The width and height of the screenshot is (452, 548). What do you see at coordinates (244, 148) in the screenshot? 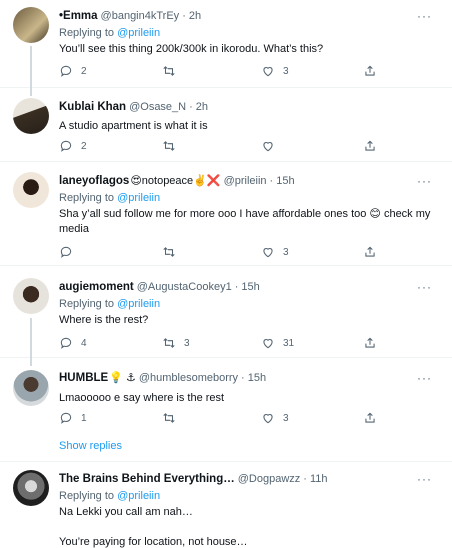
I see `tweet-actions: 2` at bounding box center [244, 148].